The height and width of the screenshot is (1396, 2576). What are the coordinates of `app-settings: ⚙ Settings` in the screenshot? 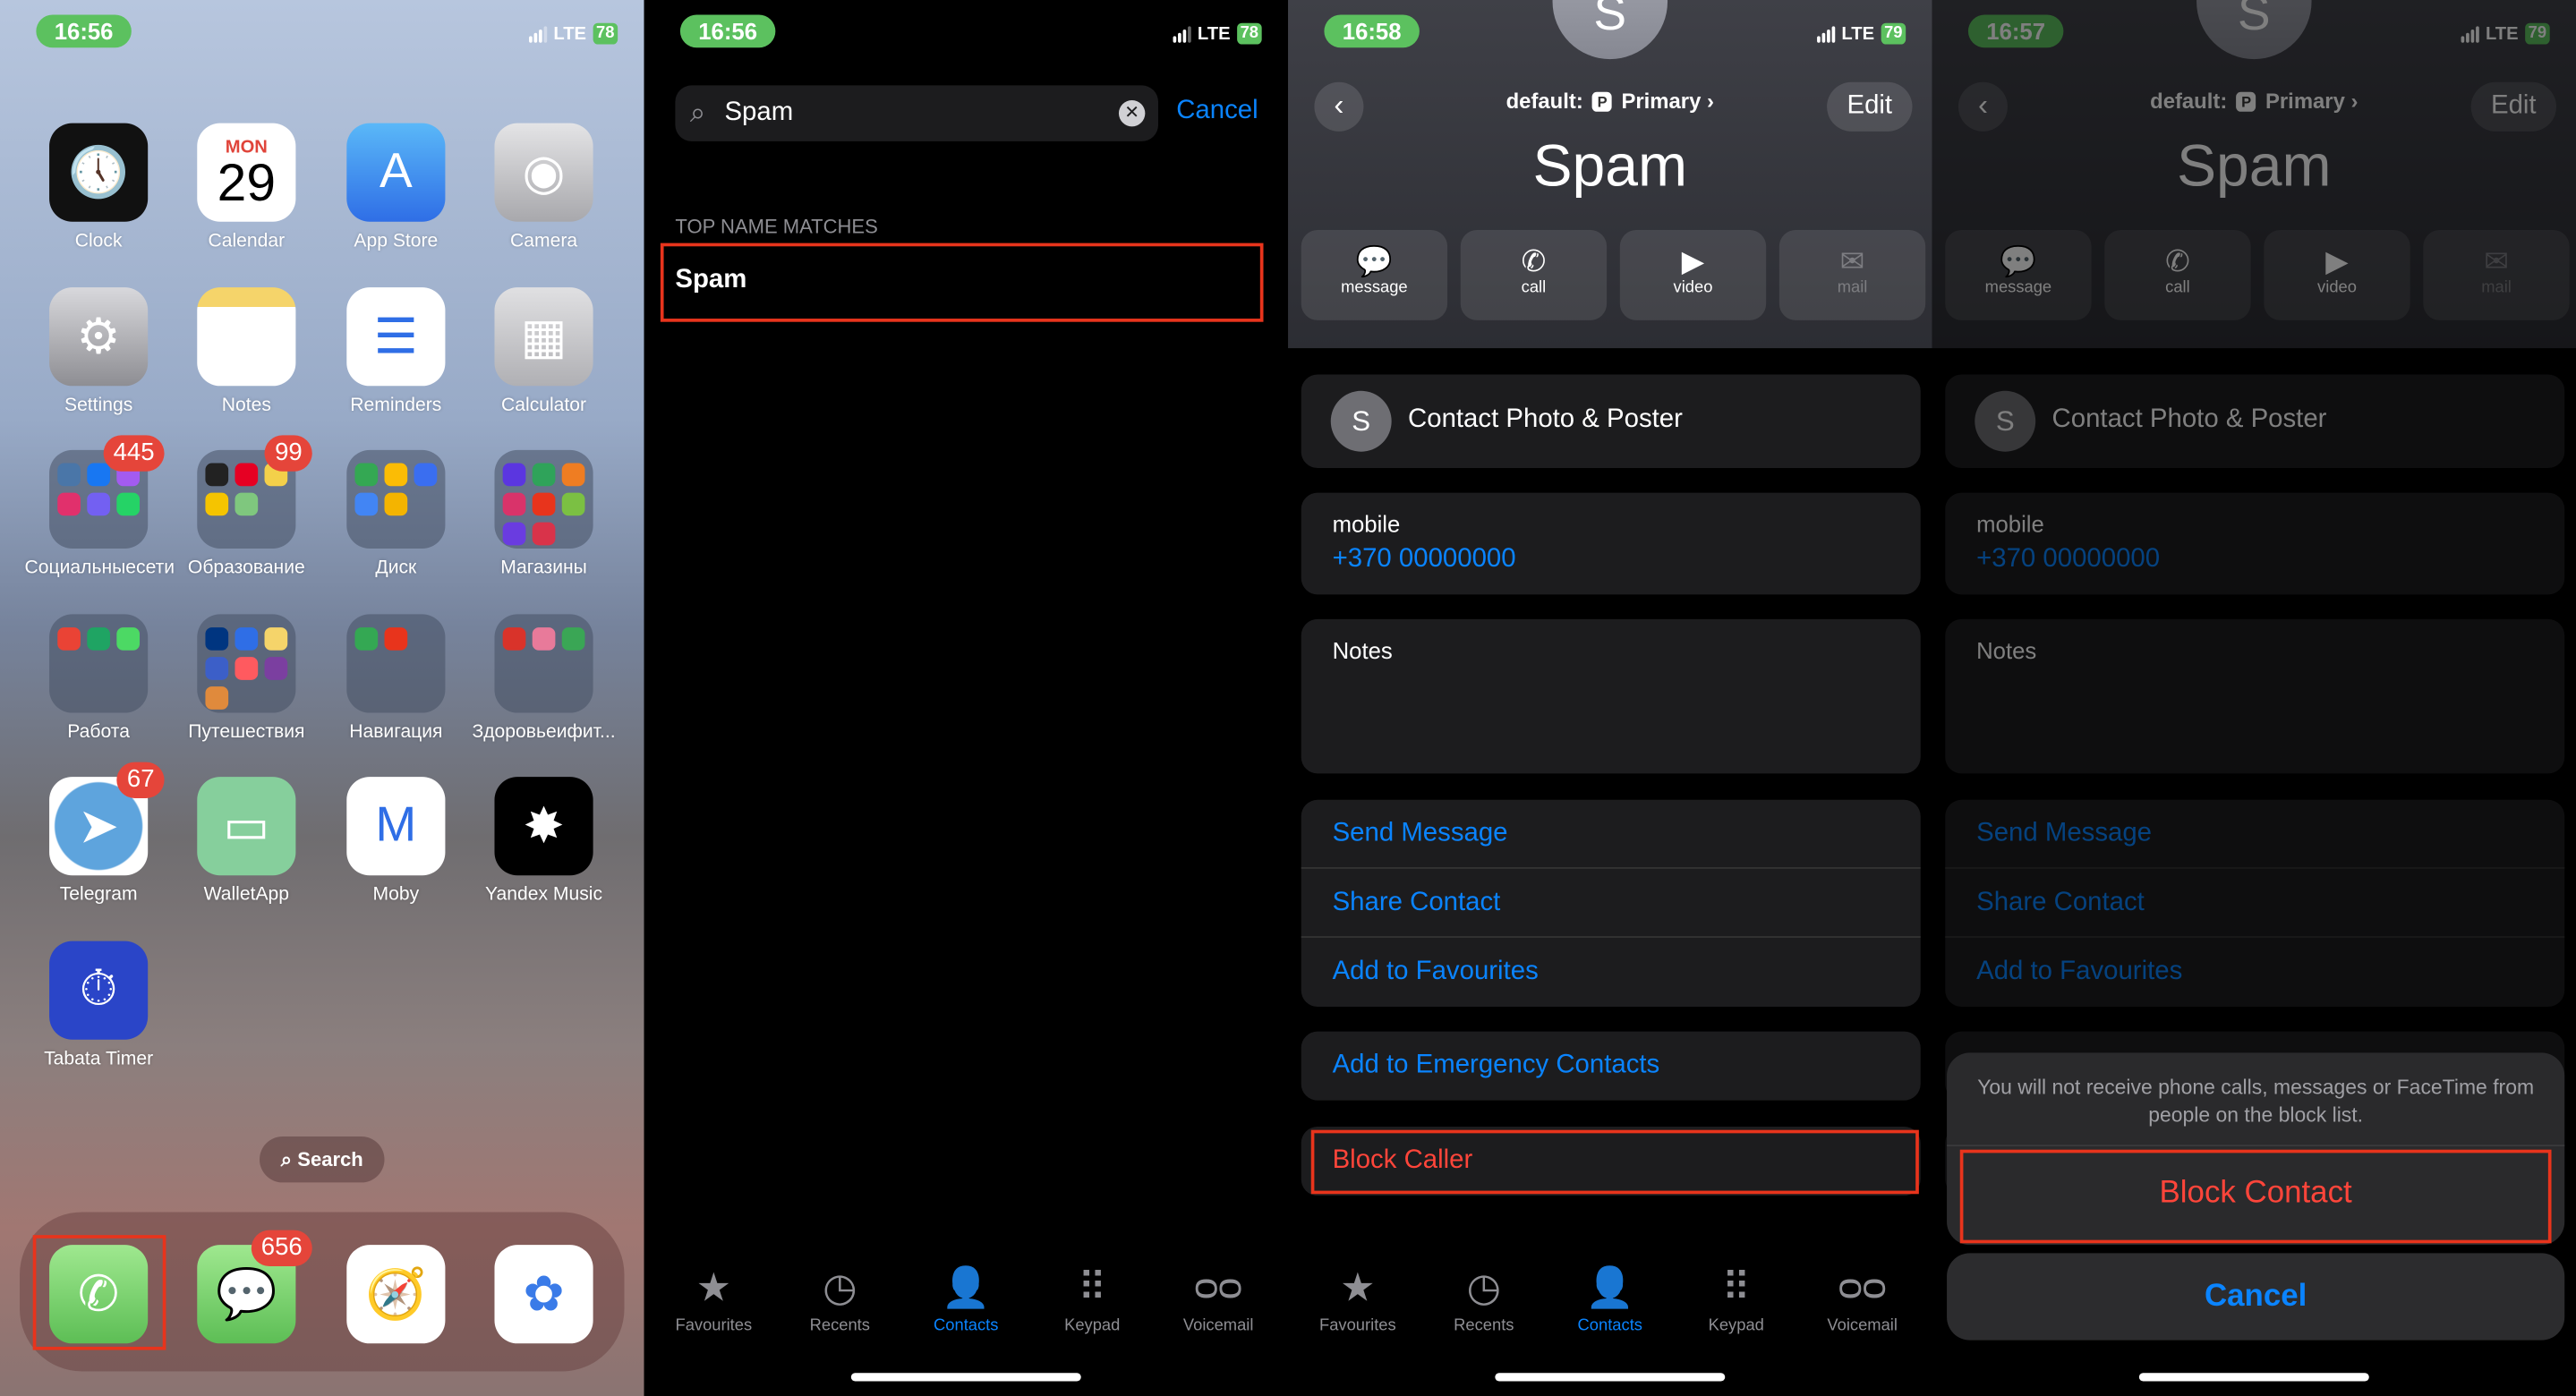 It's located at (99, 351).